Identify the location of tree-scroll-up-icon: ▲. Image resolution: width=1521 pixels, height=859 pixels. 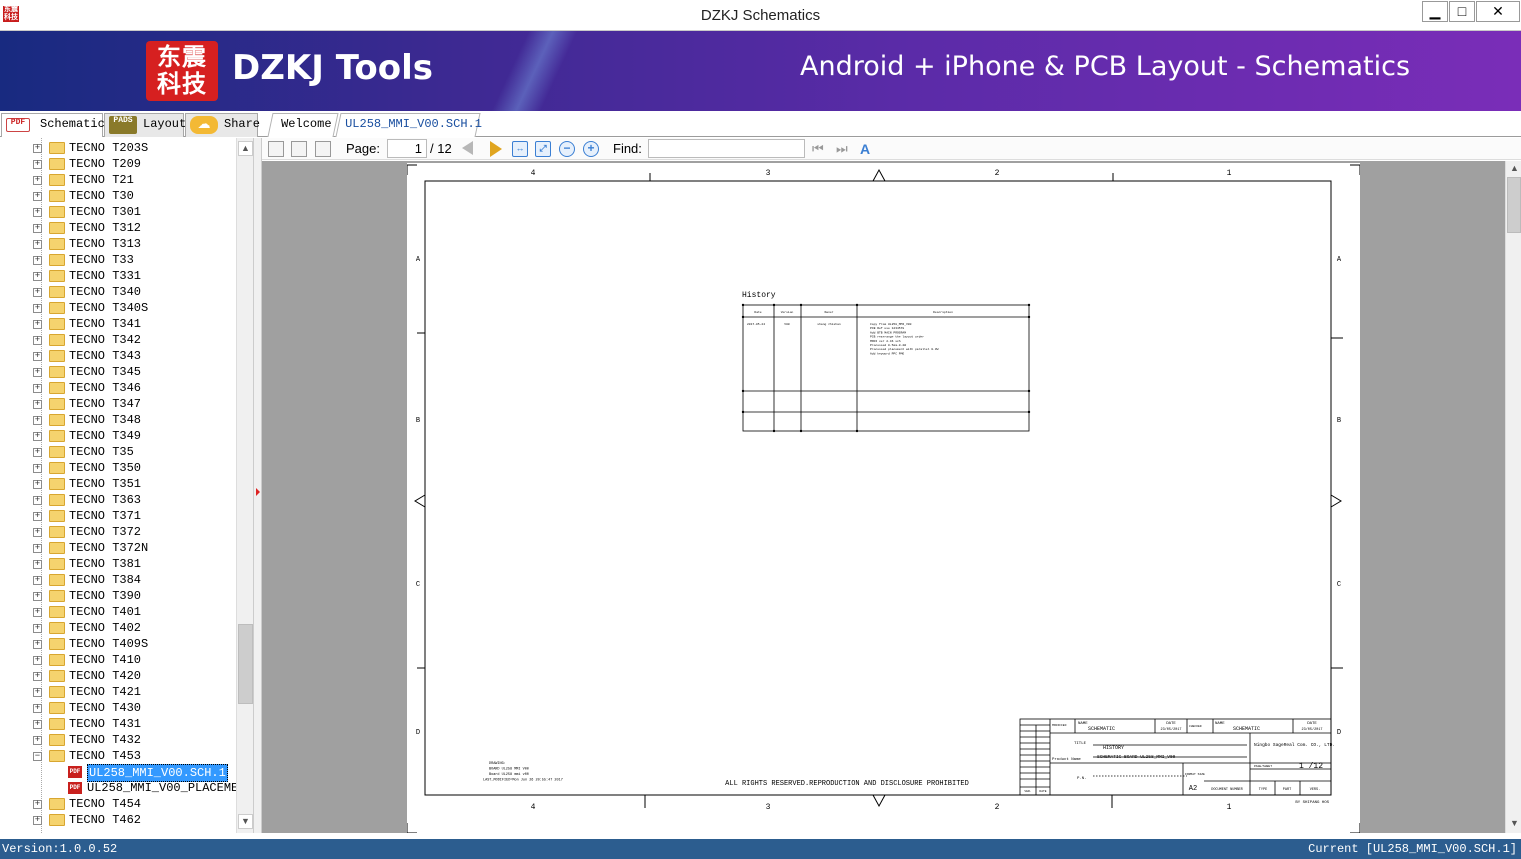
(245, 148).